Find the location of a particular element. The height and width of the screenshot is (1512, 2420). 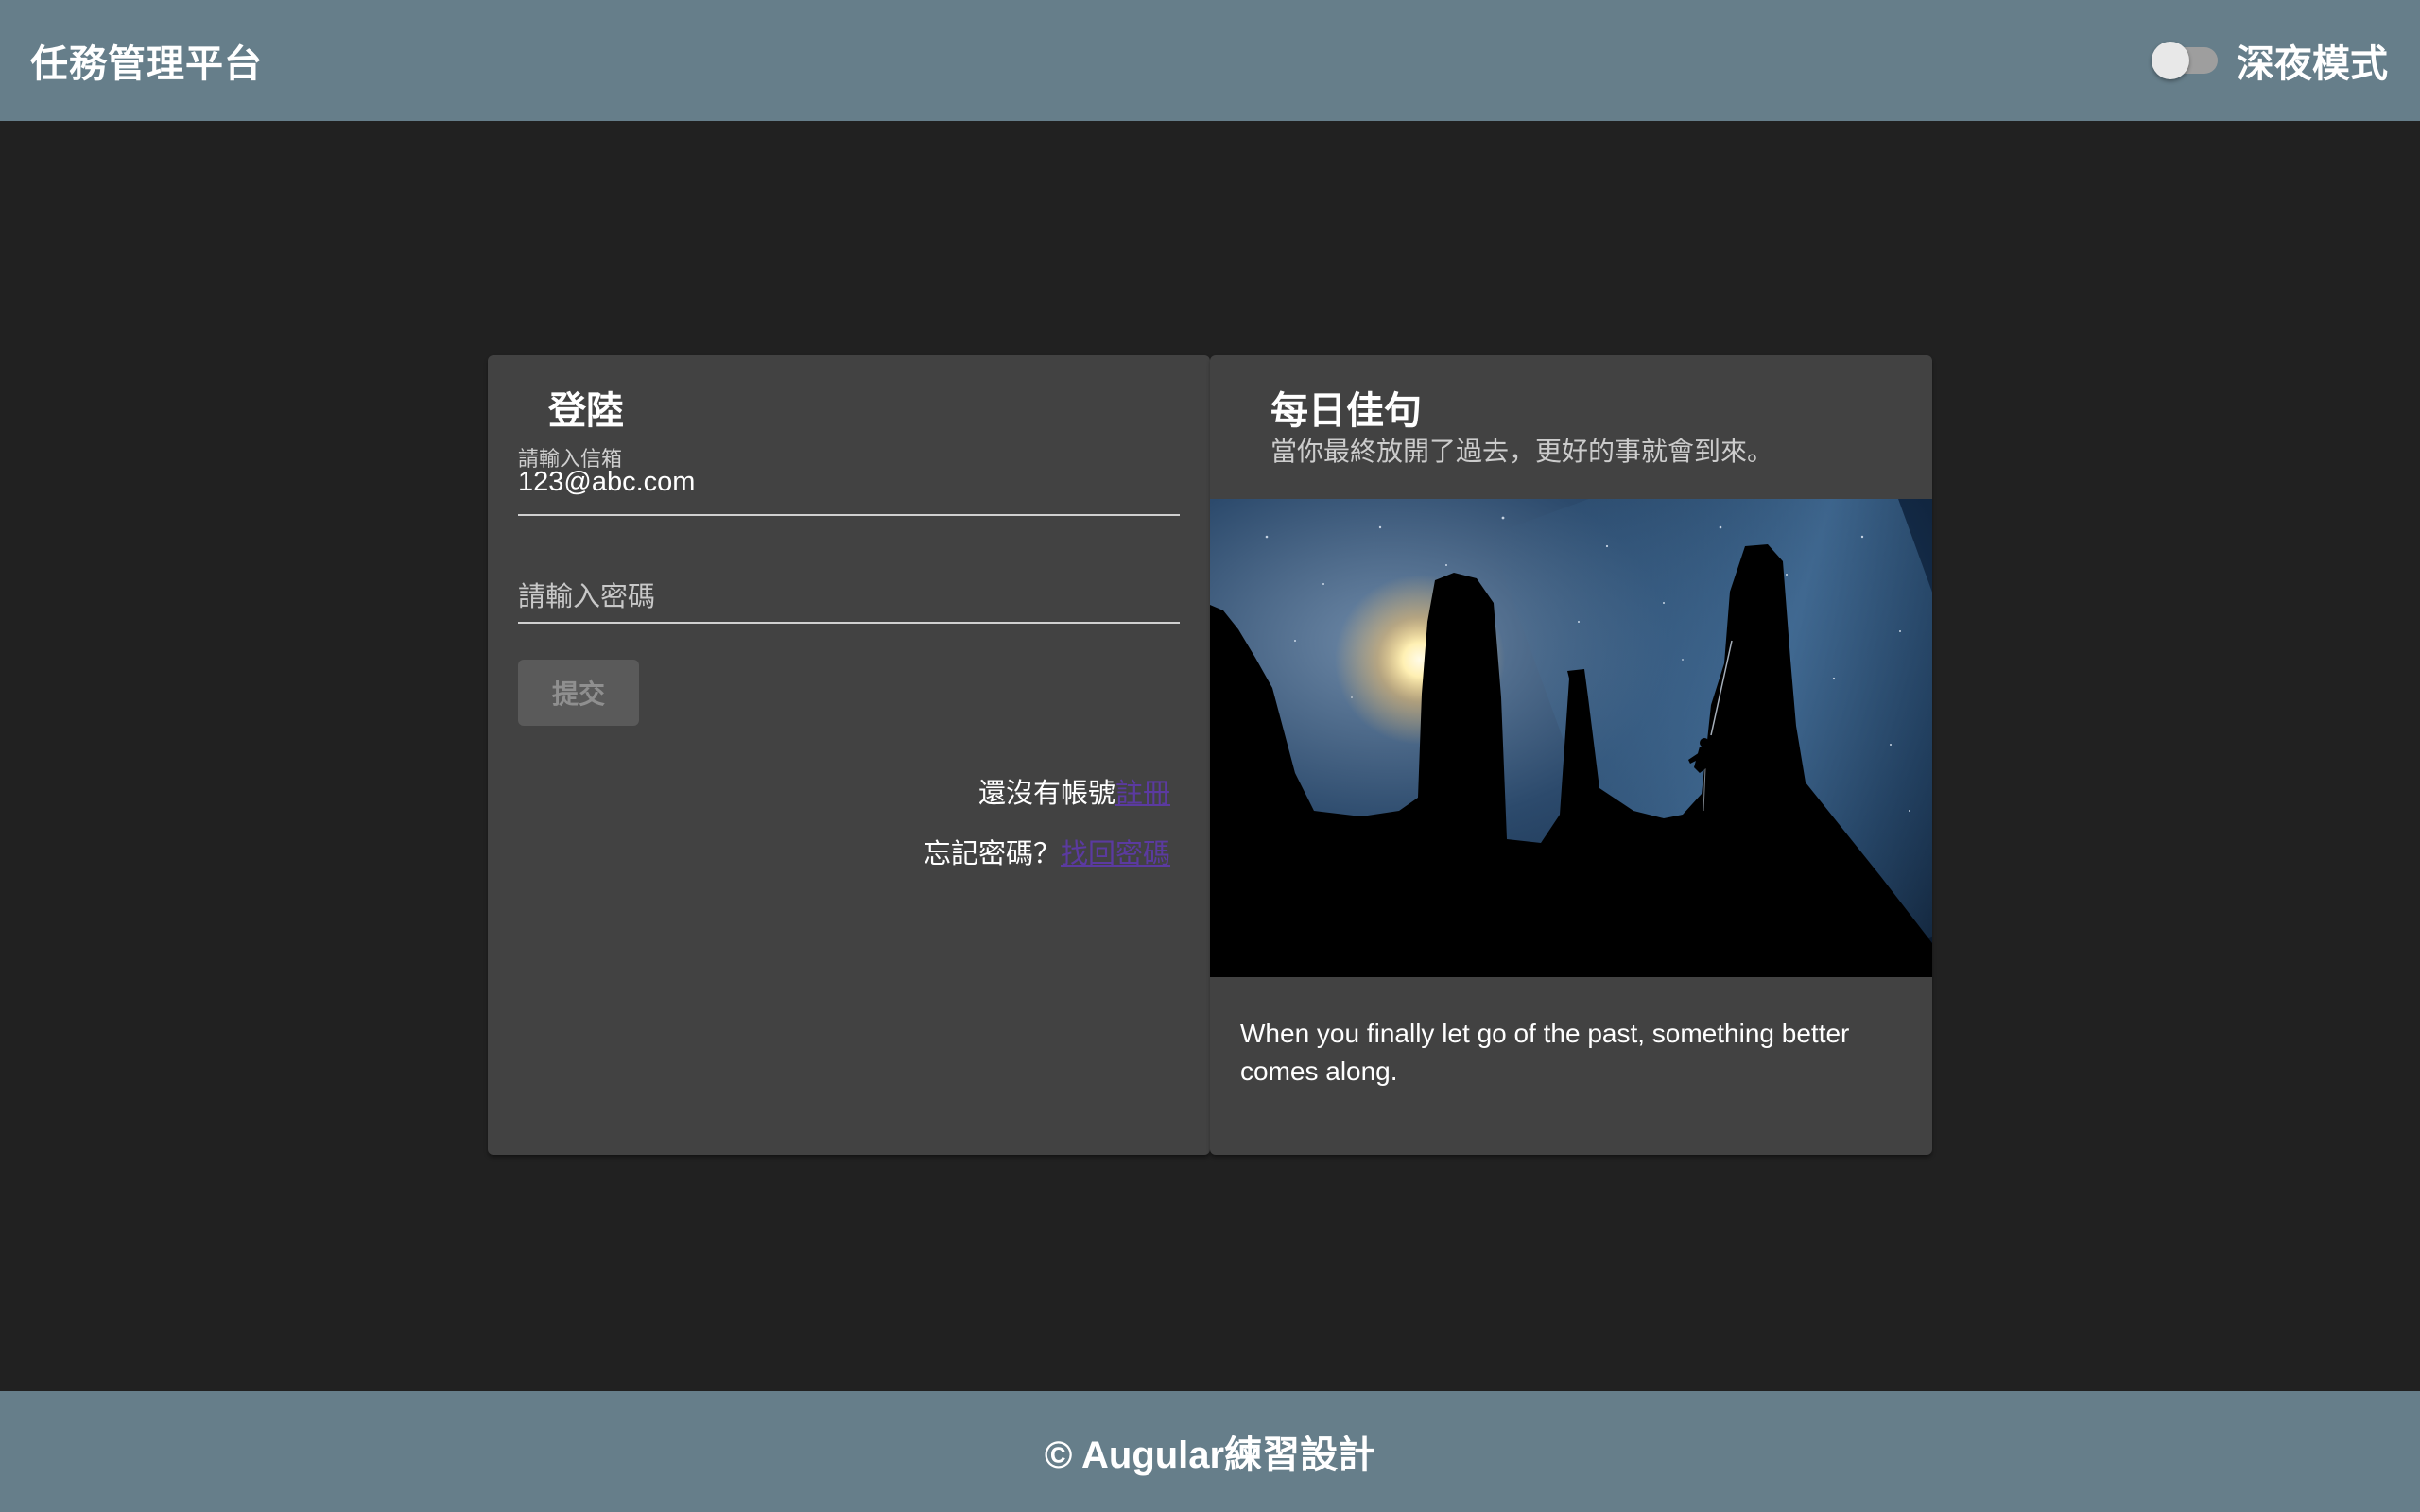

forgot-password-row: 忘記密碼？找回密碼 is located at coordinates (1047, 851).